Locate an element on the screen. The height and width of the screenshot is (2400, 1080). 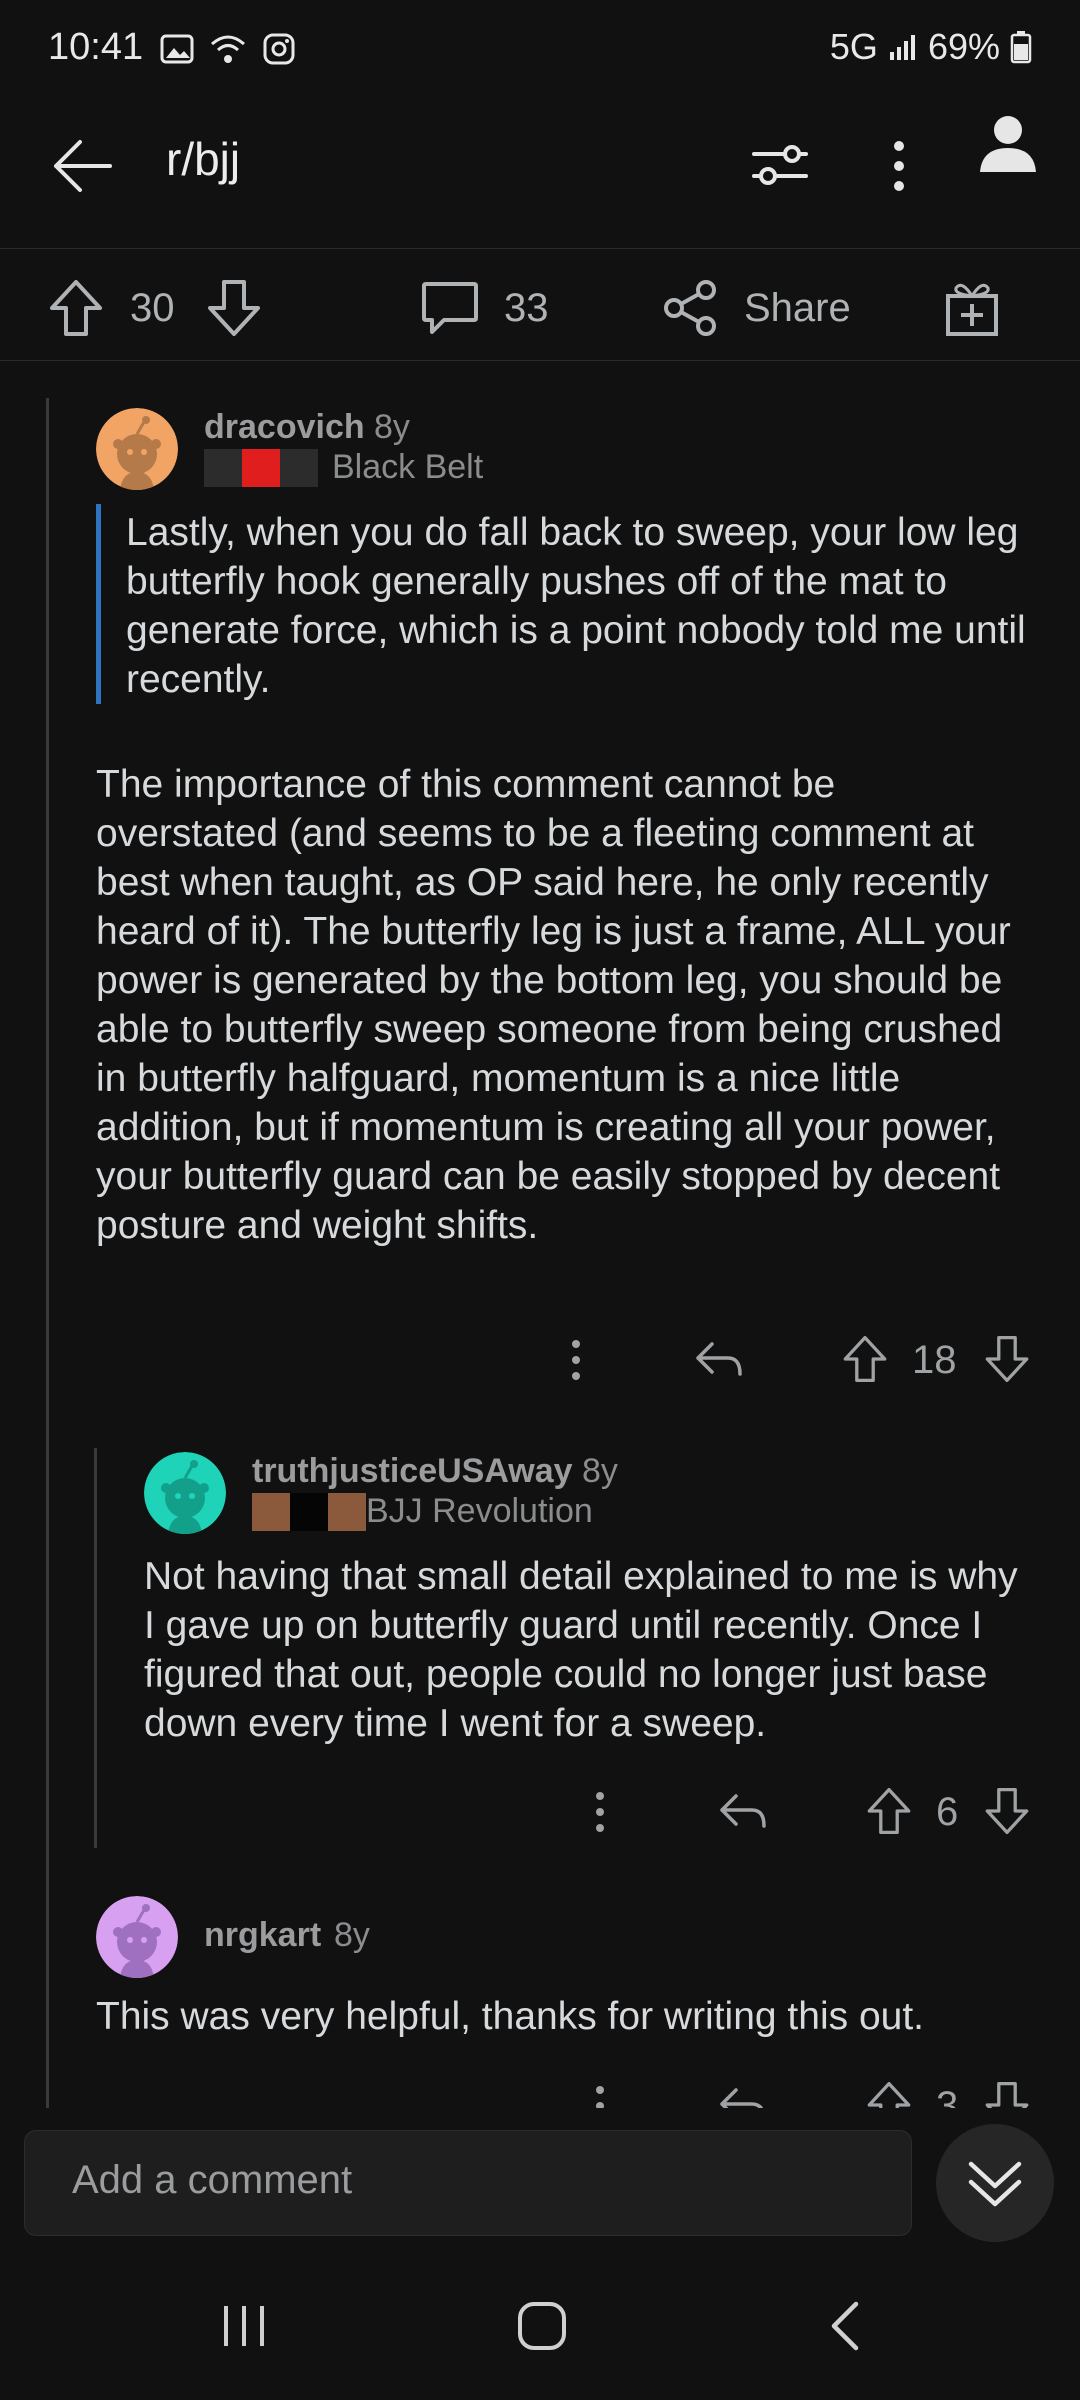
home-button is located at coordinates (542, 2326).